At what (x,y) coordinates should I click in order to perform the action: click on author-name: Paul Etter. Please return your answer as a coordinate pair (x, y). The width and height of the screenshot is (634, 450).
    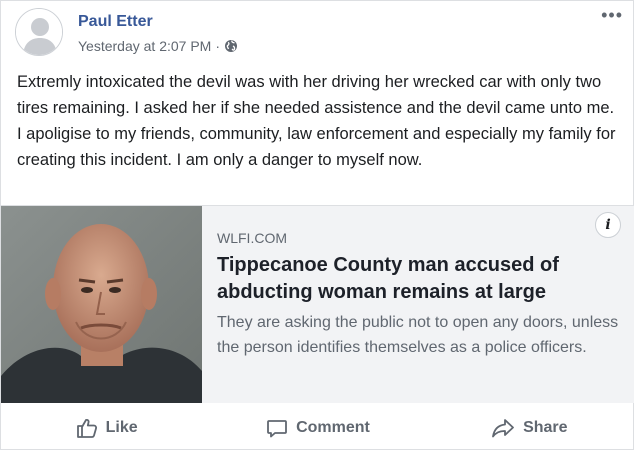
    Looking at the image, I should click on (115, 22).